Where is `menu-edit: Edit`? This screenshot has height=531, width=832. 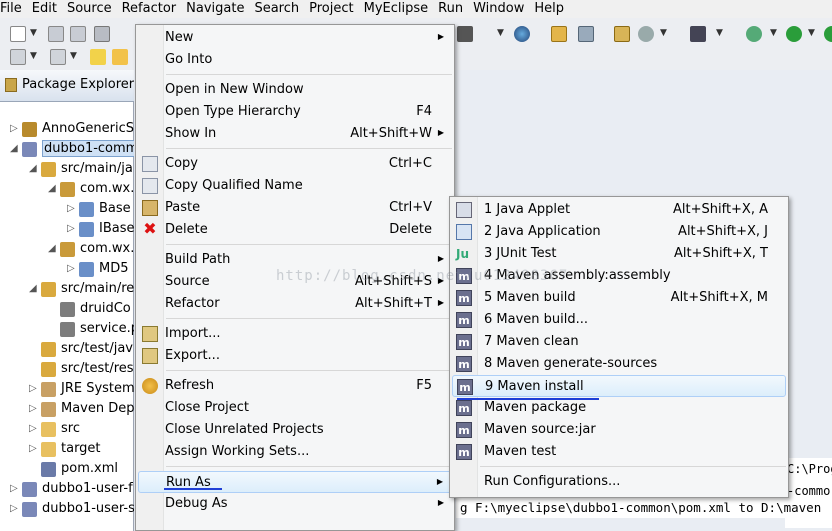 menu-edit: Edit is located at coordinates (45, 9).